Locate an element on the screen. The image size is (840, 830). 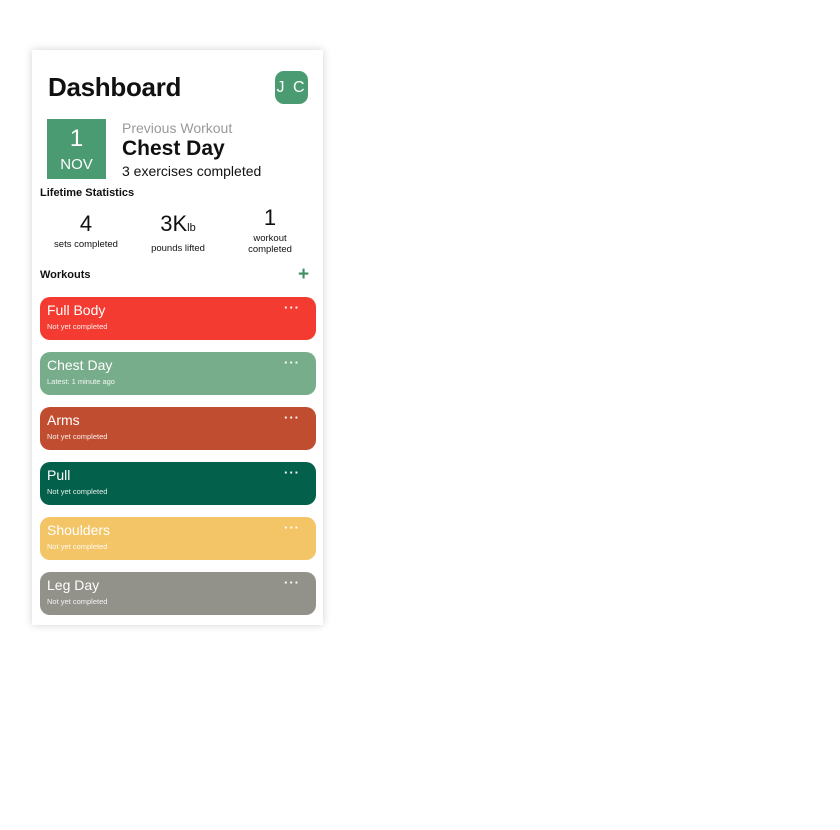
stat-pounds: 3Klb pounds lifted is located at coordinates (178, 233).